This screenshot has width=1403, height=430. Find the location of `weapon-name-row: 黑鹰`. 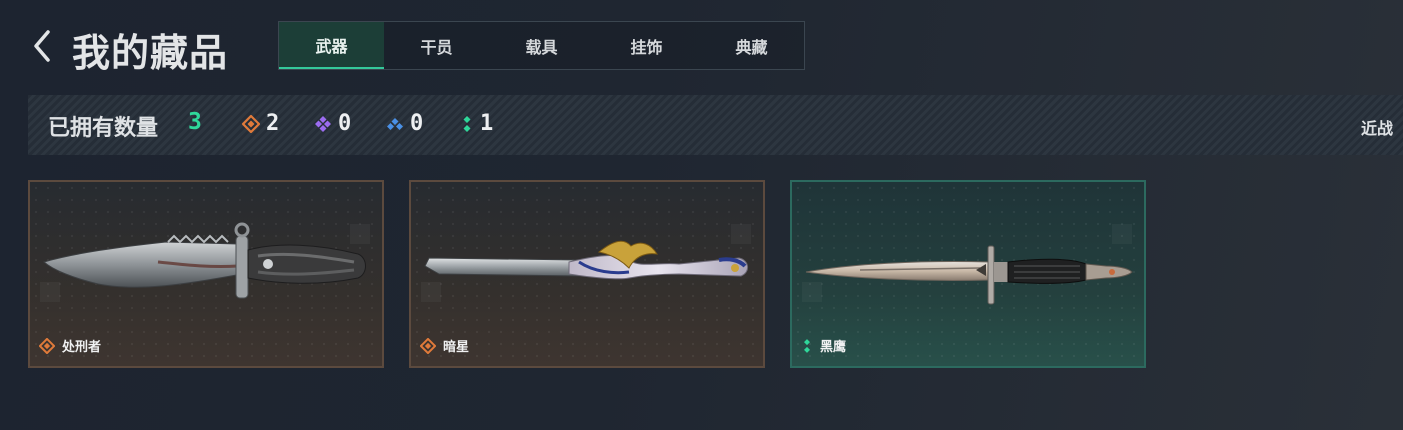

weapon-name-row: 黑鹰 is located at coordinates (823, 345).